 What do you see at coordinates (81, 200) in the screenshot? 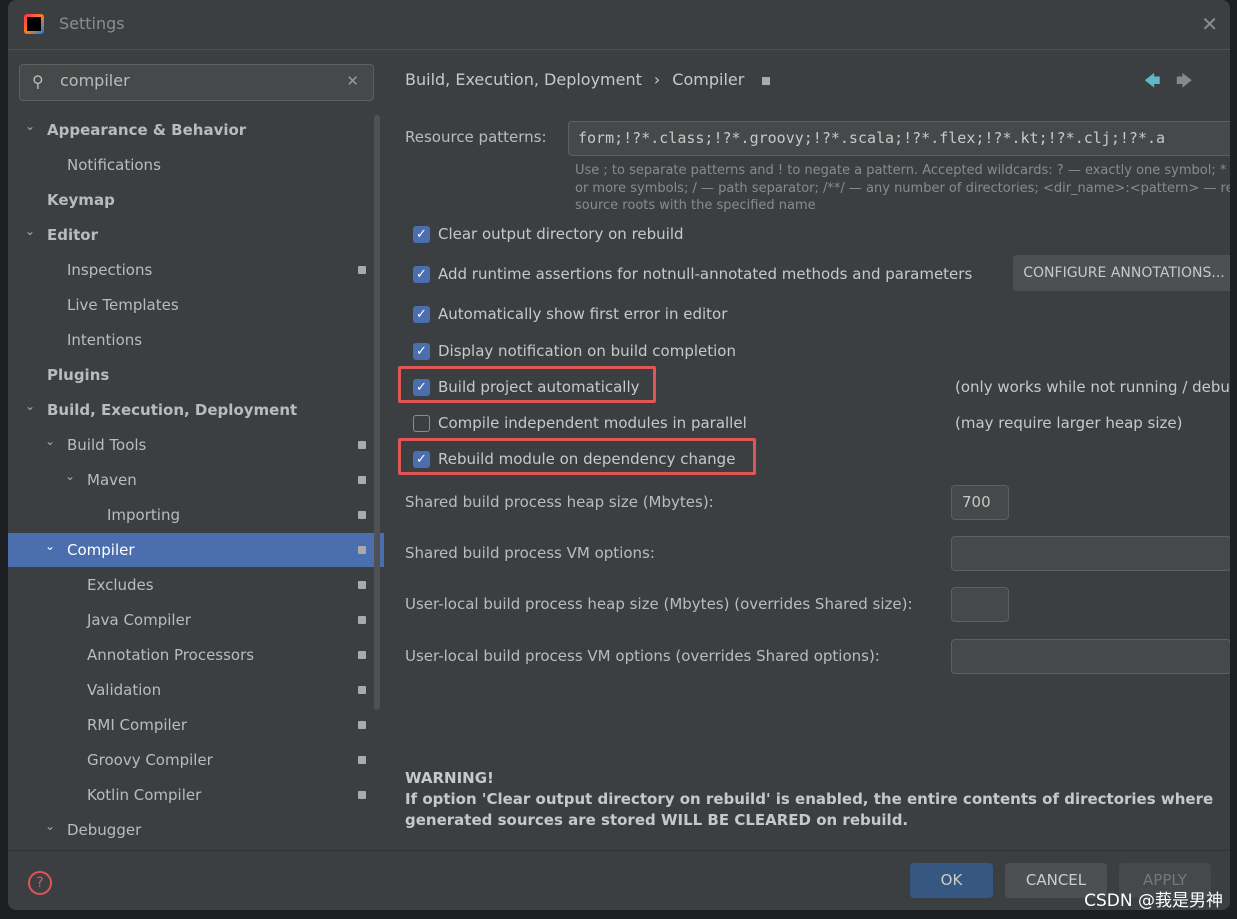
I see `tree-item-label: Keymap` at bounding box center [81, 200].